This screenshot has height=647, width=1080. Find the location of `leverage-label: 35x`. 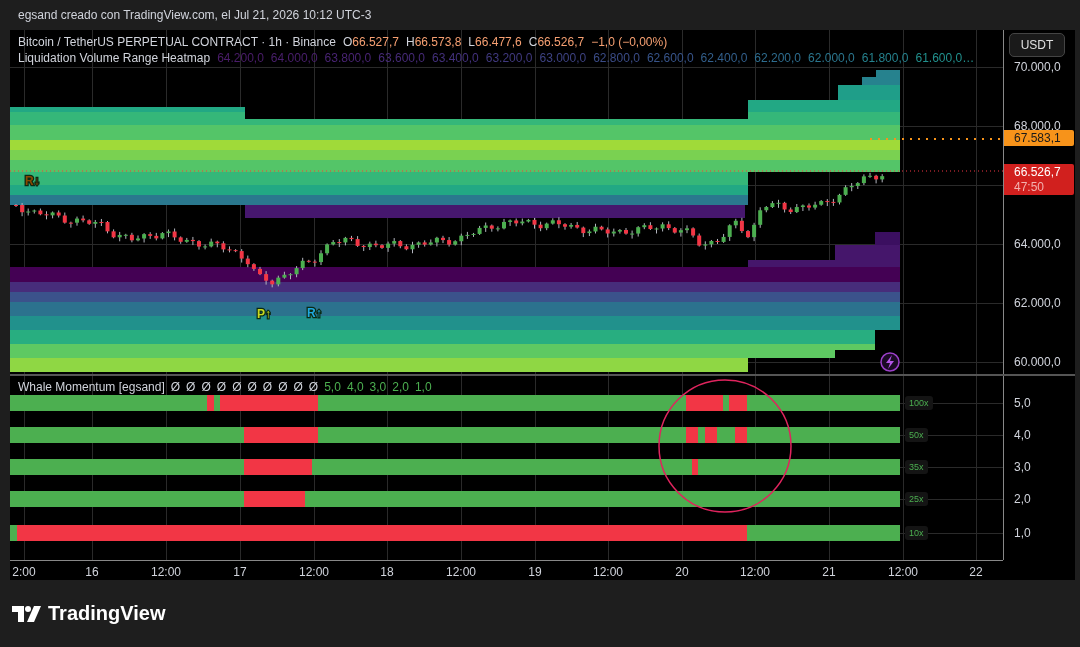

leverage-label: 35x is located at coordinates (916, 467).